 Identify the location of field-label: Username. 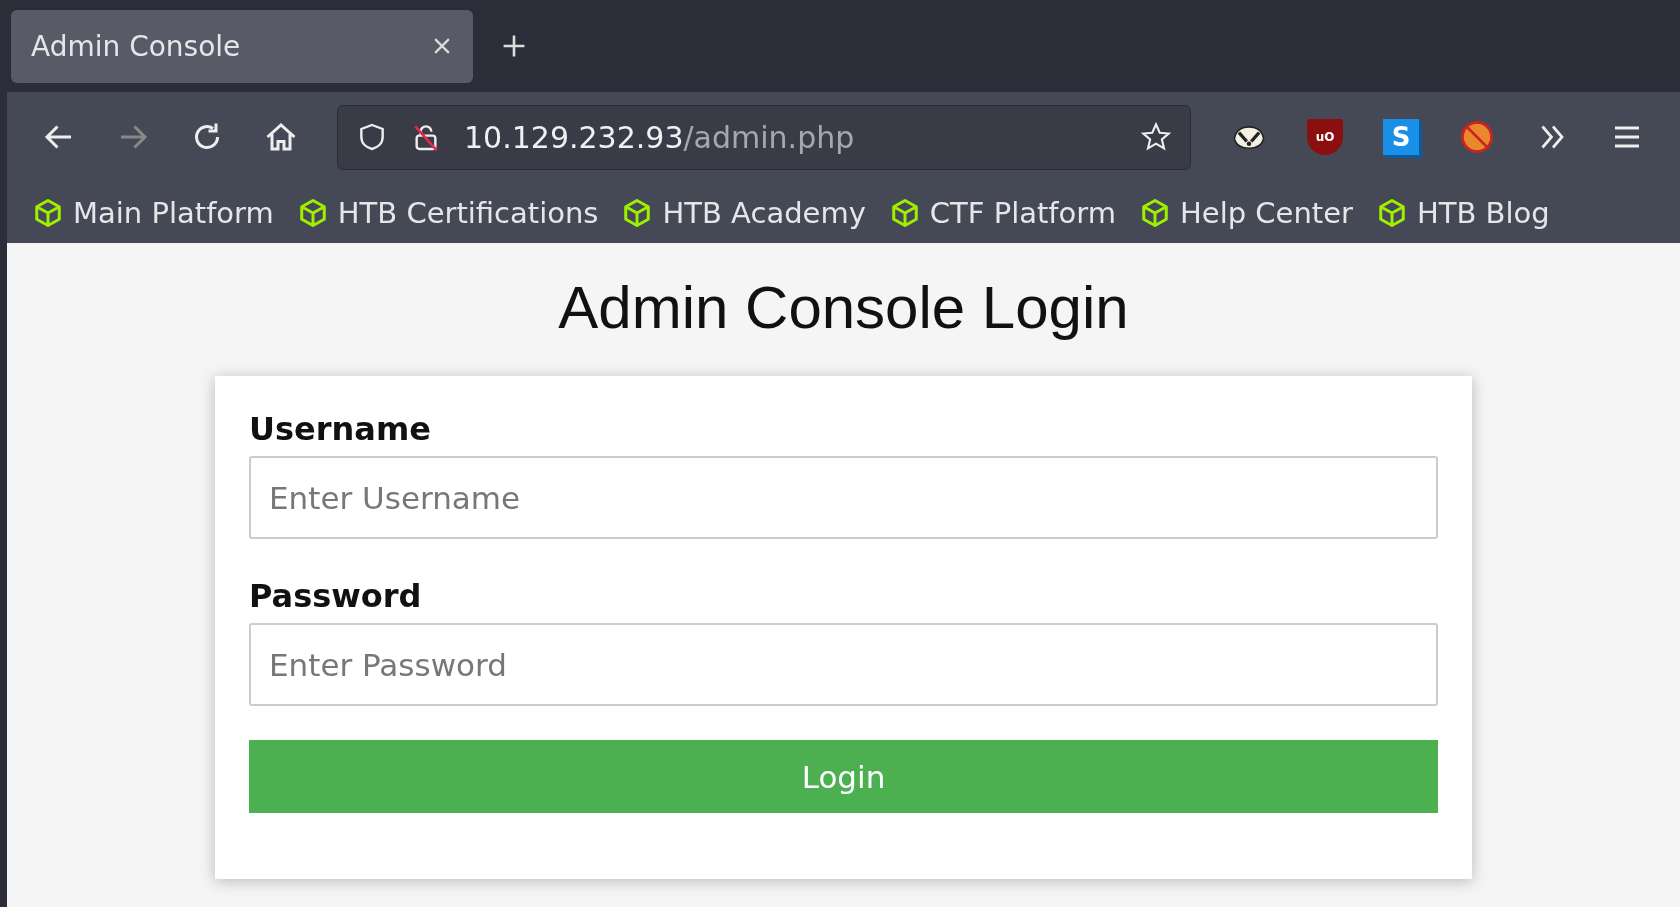
(340, 429).